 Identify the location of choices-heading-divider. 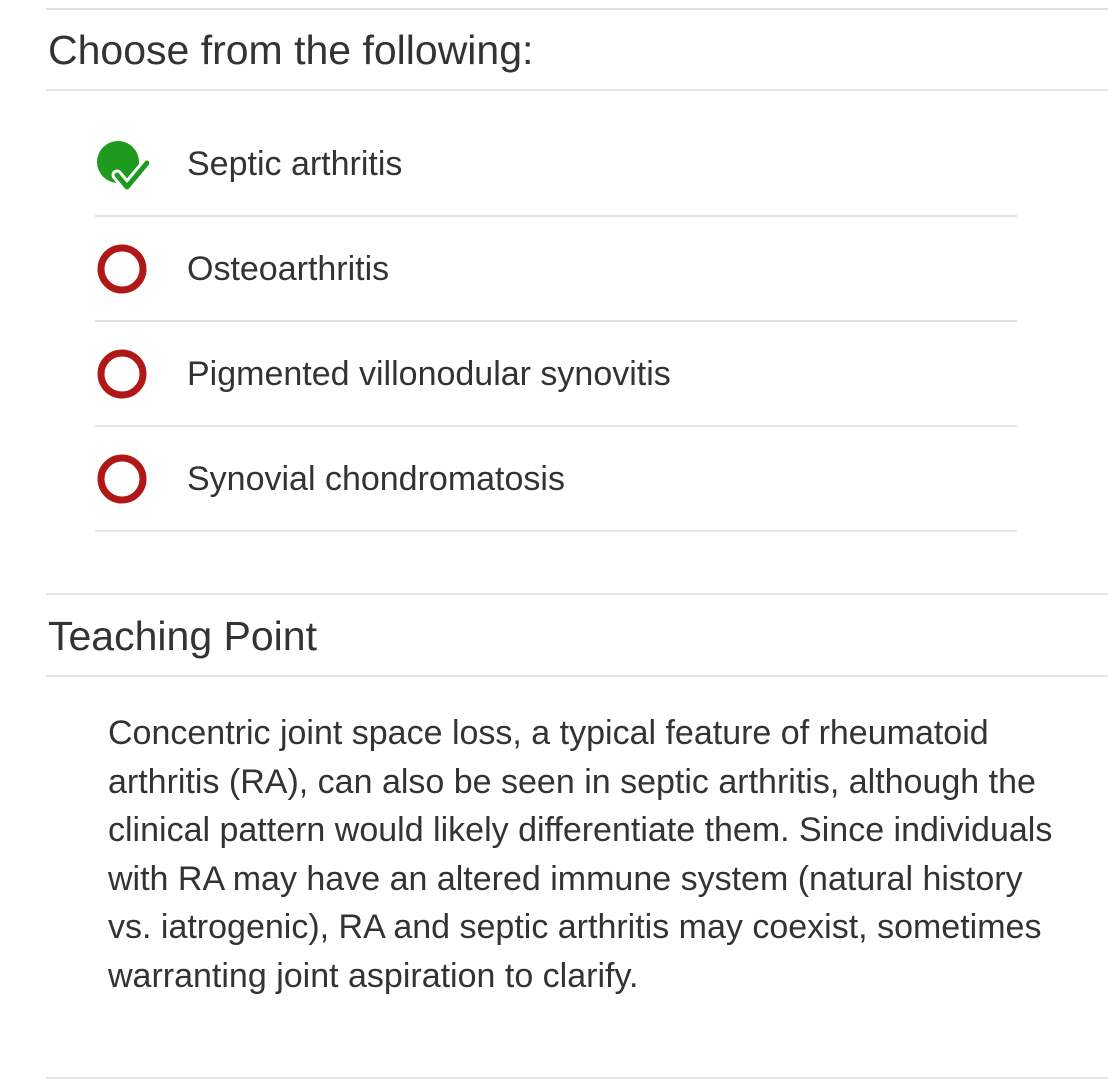
(577, 90).